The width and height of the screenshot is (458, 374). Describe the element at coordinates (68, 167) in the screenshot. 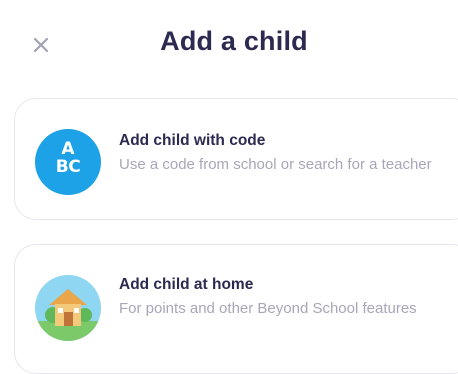

I see `abc-icon-letters-bottom: BC` at that location.